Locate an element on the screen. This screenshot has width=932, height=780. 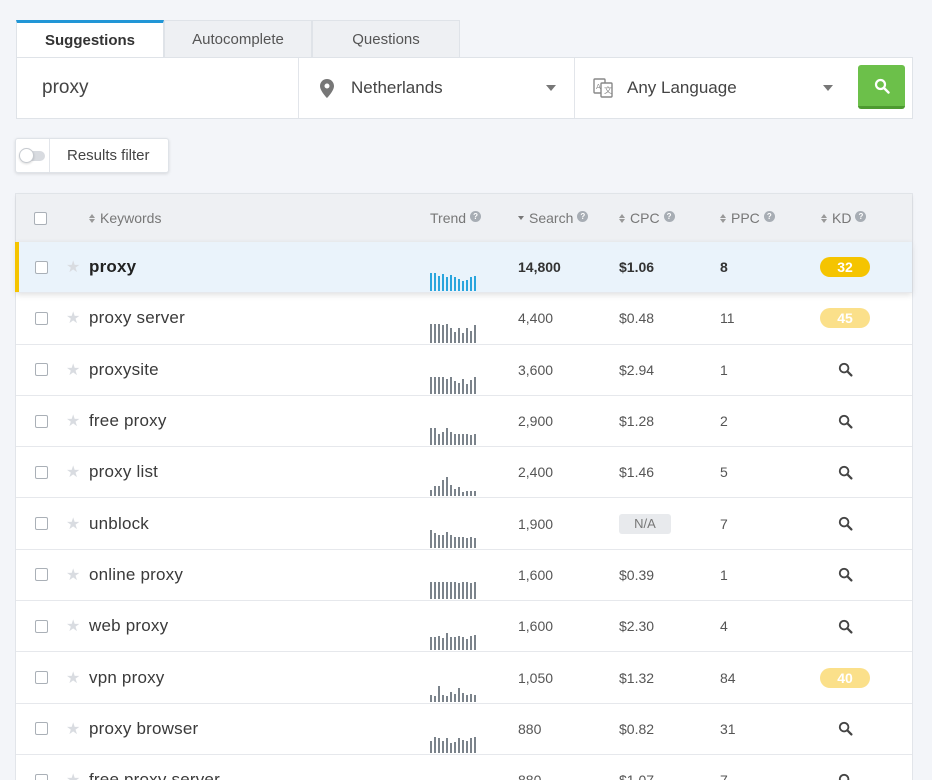
keyword-cell: proxy is located at coordinates (112, 267).